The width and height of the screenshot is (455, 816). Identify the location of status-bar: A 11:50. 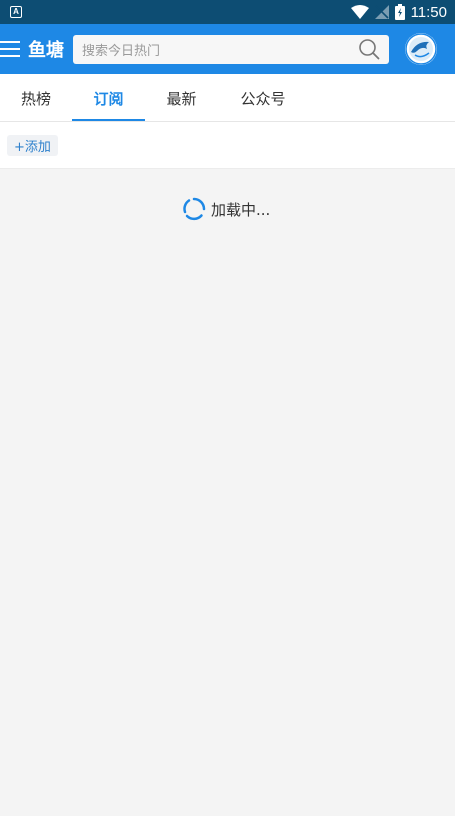
(227, 12).